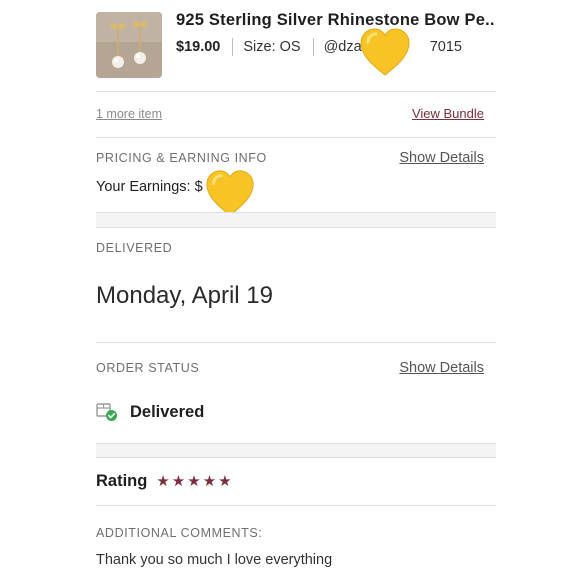 This screenshot has width=580, height=580. What do you see at coordinates (441, 158) in the screenshot?
I see `pricing-show-details-link: Show Details` at bounding box center [441, 158].